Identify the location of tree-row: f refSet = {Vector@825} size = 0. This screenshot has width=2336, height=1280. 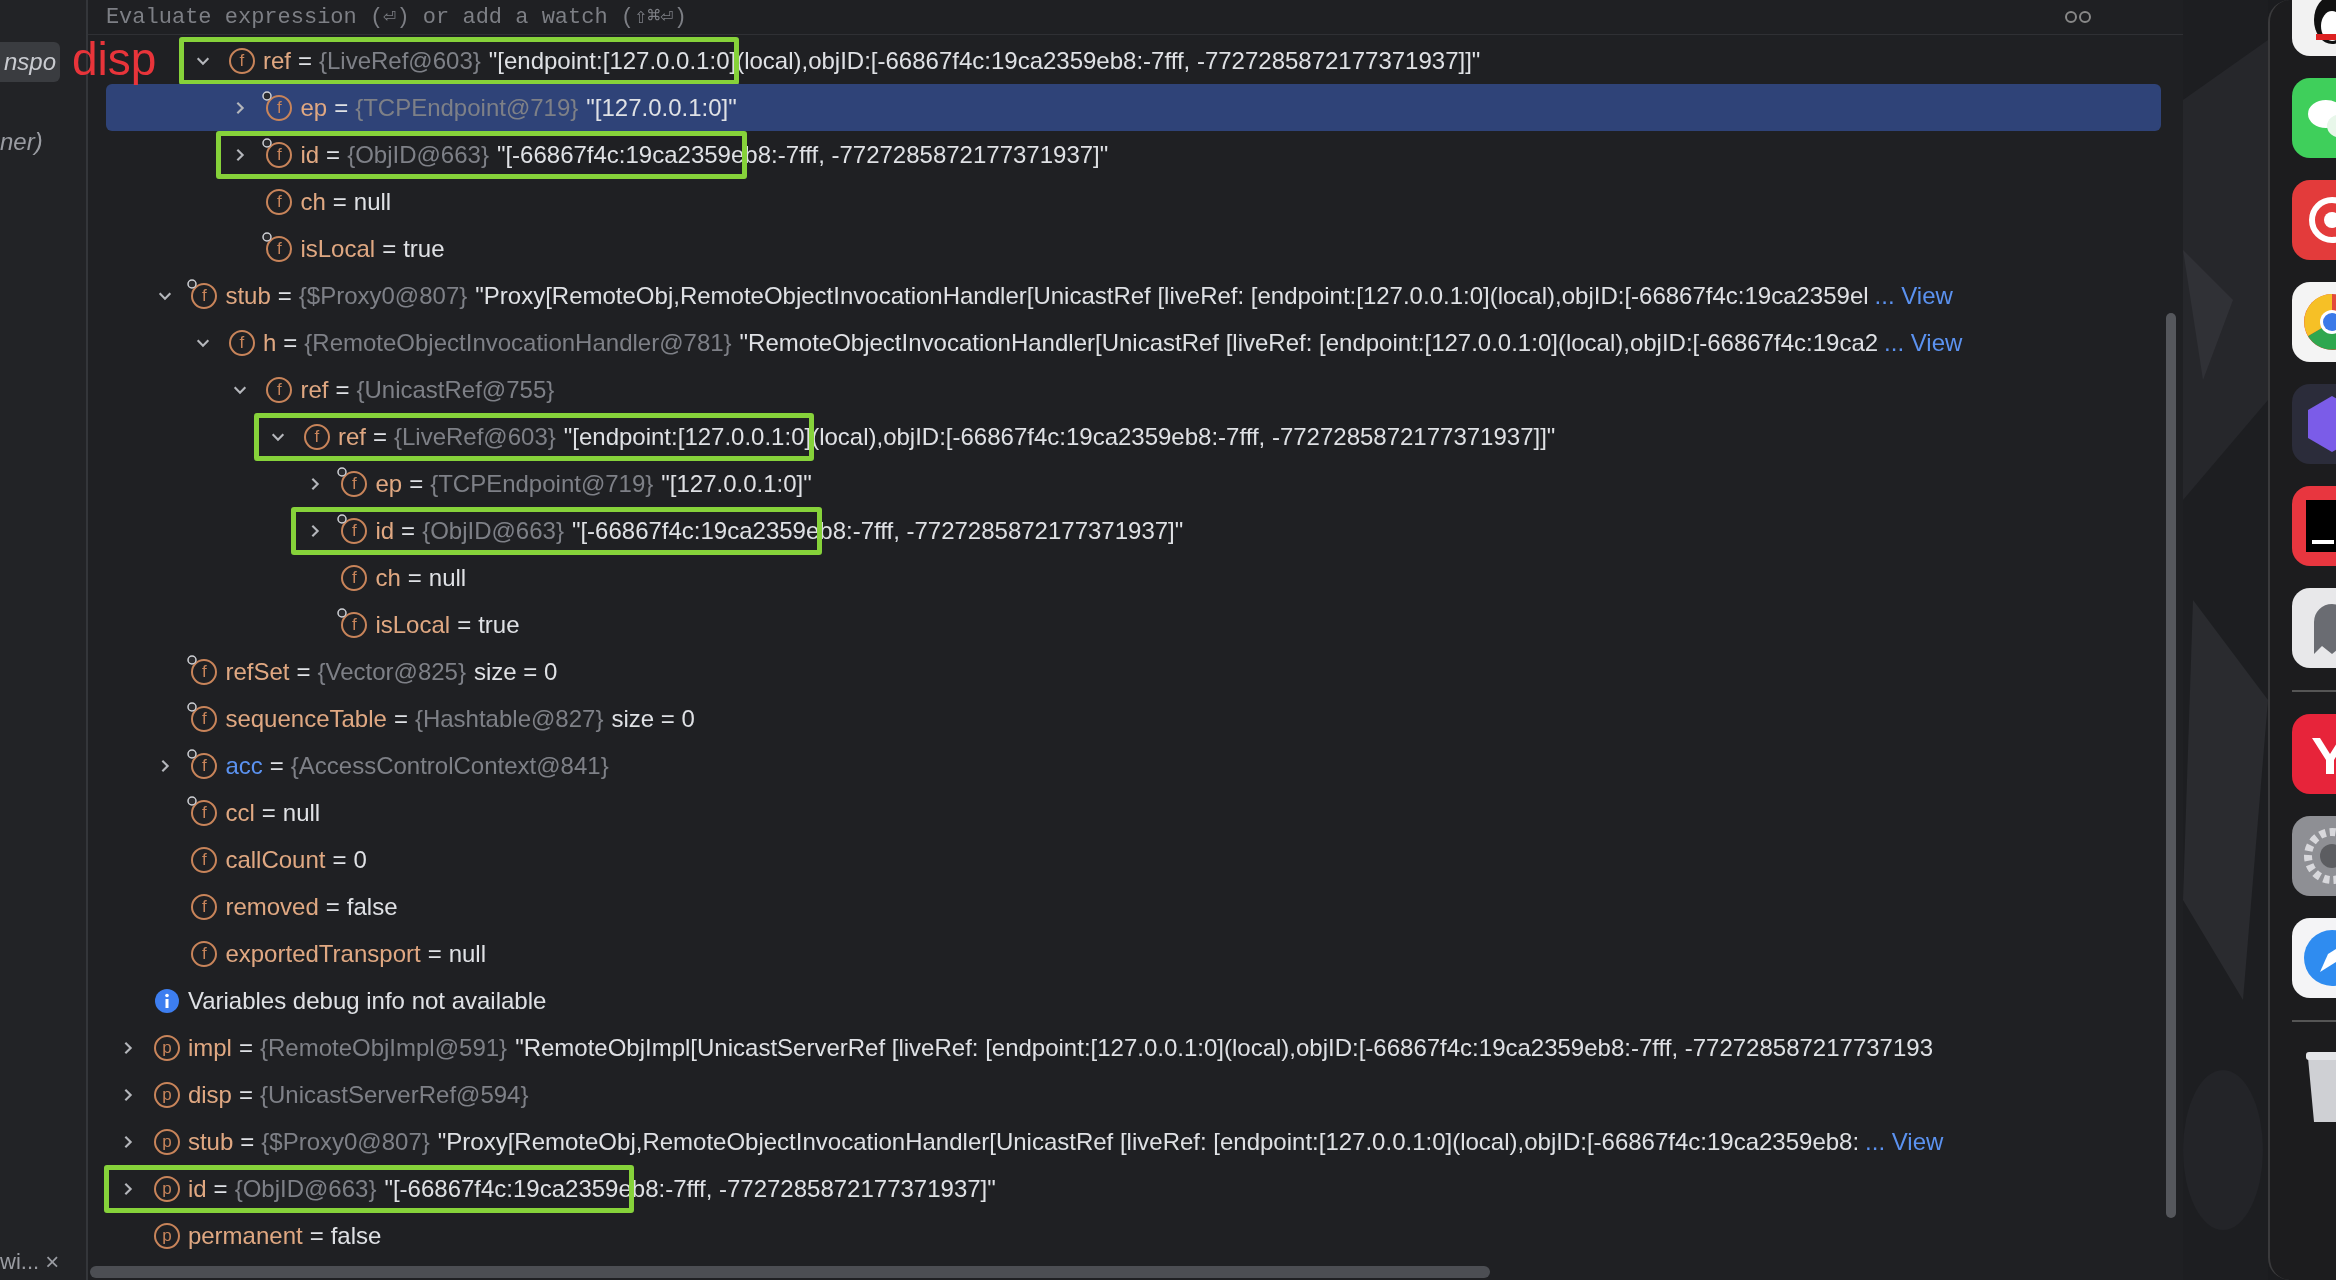
(352, 671).